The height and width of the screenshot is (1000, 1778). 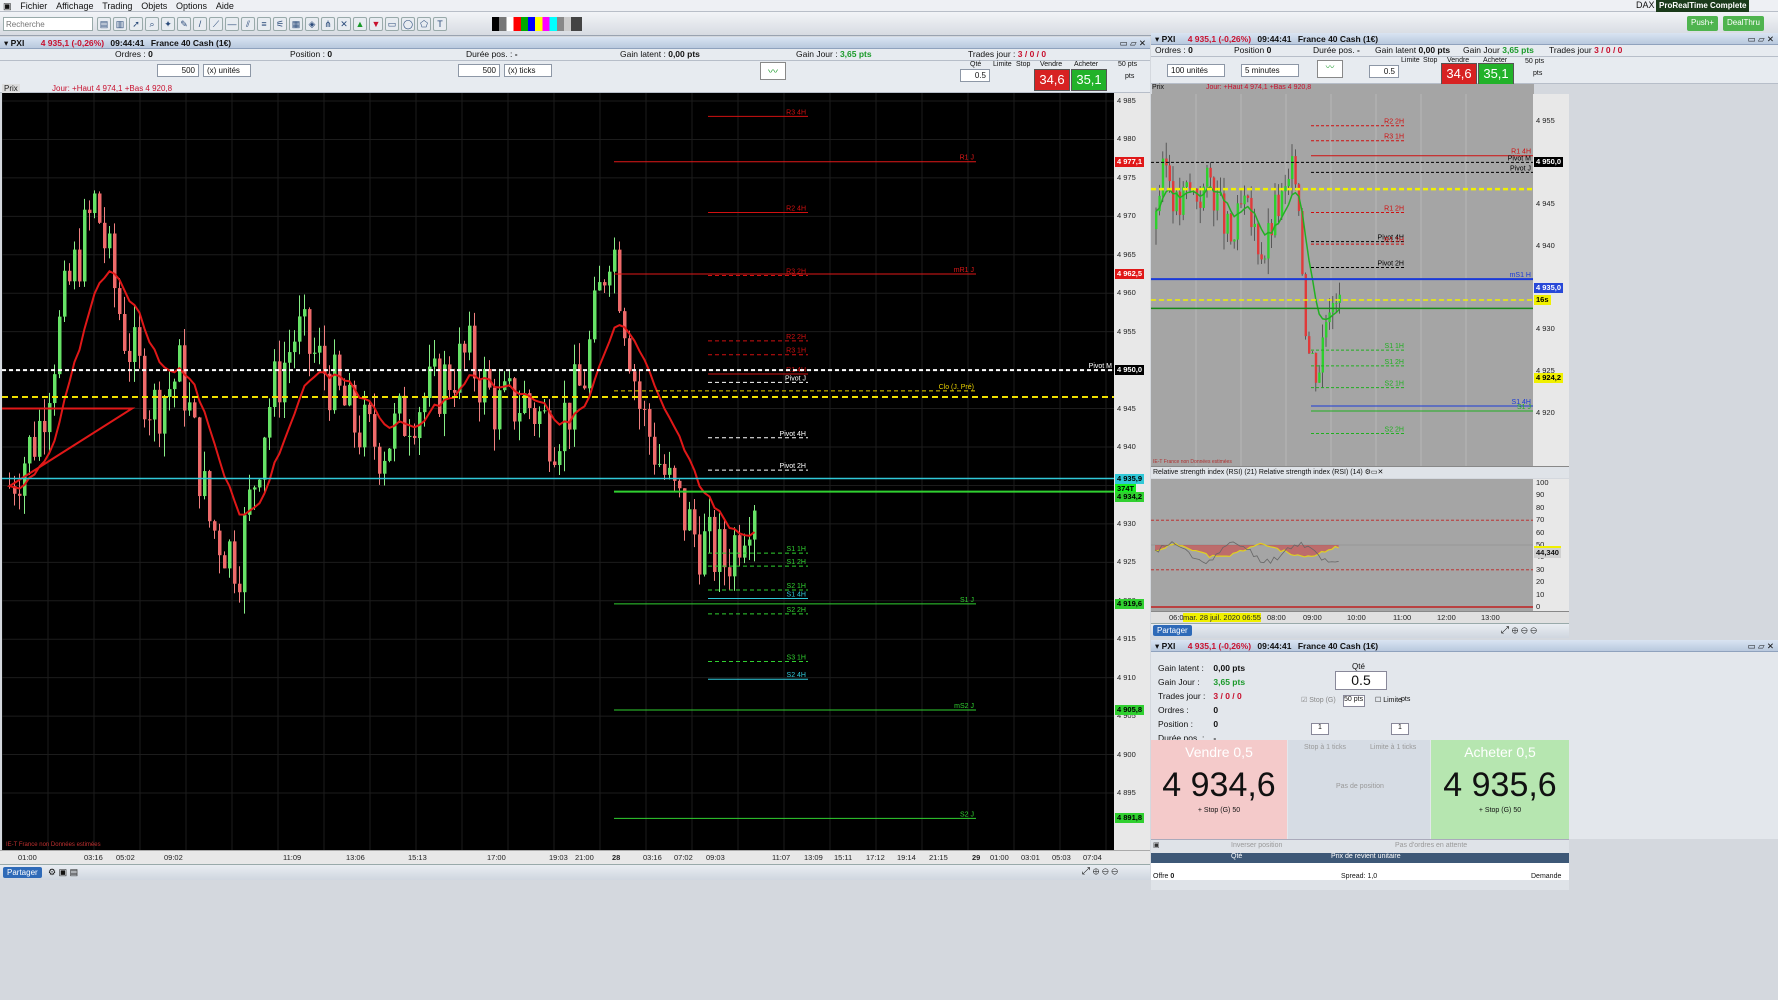 I want to click on t-stop-pts: 50 pts, so click(x=1354, y=701).